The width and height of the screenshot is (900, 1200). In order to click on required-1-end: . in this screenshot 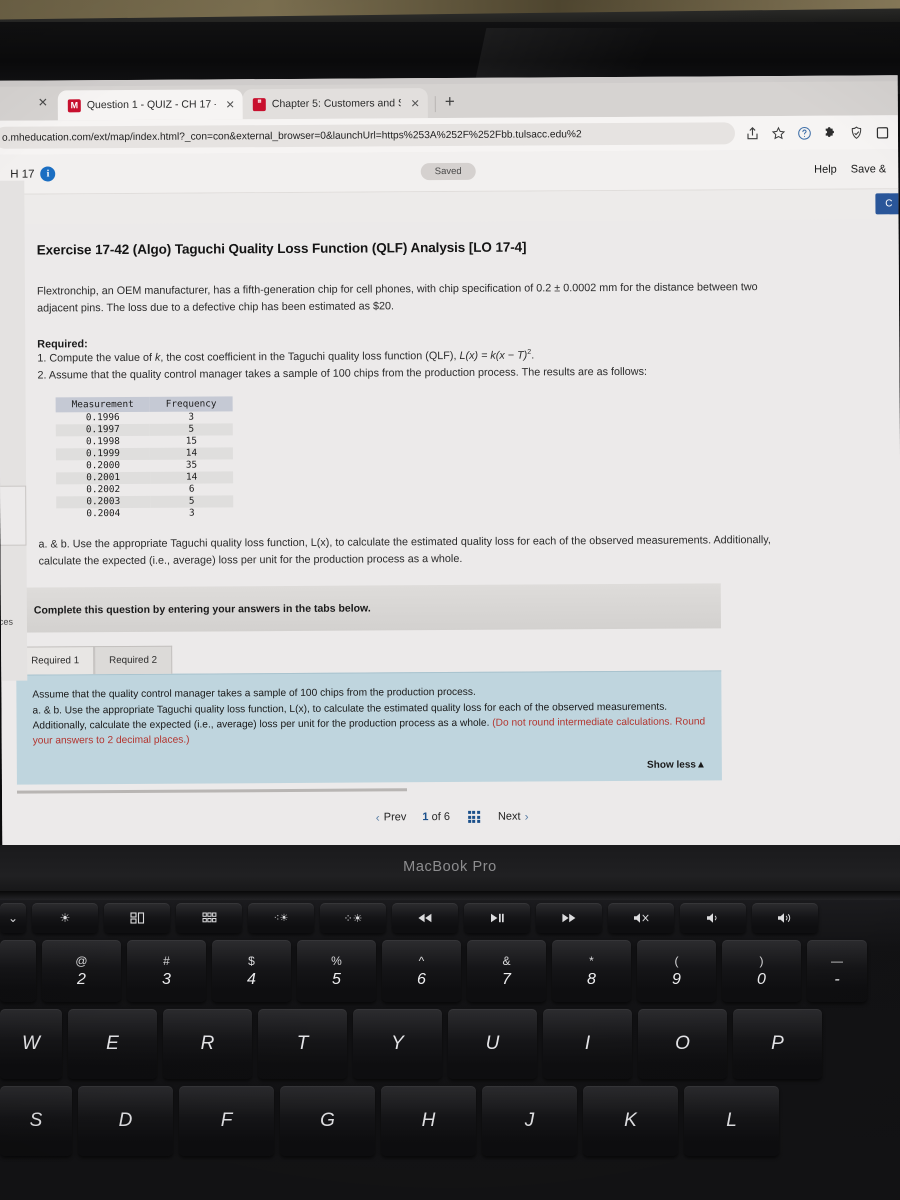, I will do `click(533, 355)`.